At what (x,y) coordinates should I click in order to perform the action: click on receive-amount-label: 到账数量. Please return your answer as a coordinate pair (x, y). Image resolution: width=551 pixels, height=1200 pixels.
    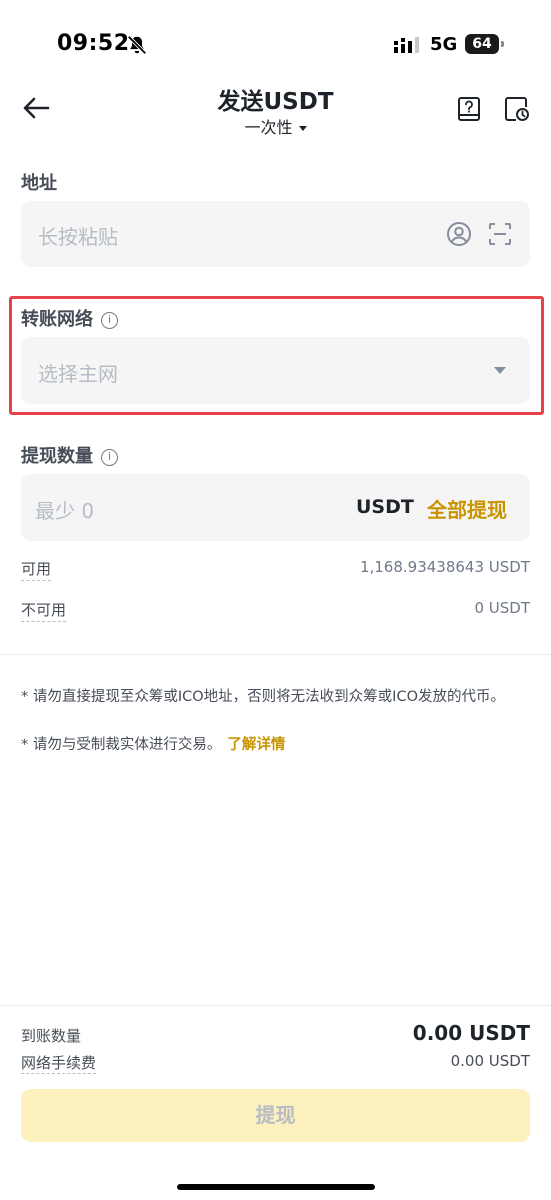
    Looking at the image, I should click on (51, 1036).